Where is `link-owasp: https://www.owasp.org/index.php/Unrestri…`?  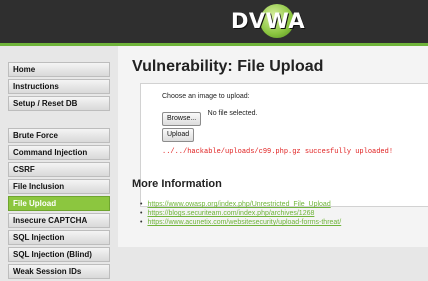 link-owasp: https://www.owasp.org/index.php/Unrestri… is located at coordinates (238, 204).